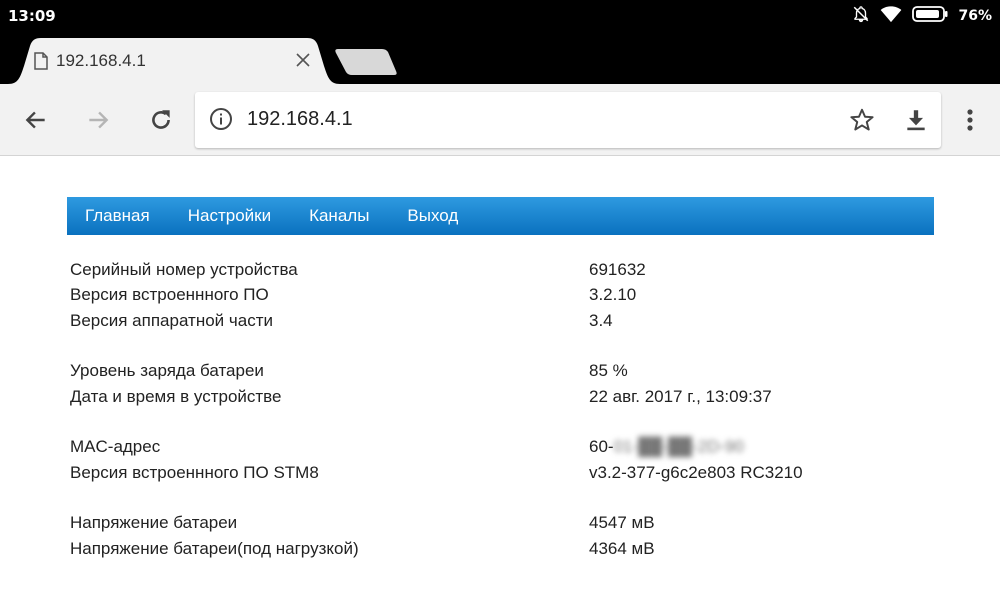  I want to click on info-value: 4547 мВ, so click(622, 523).